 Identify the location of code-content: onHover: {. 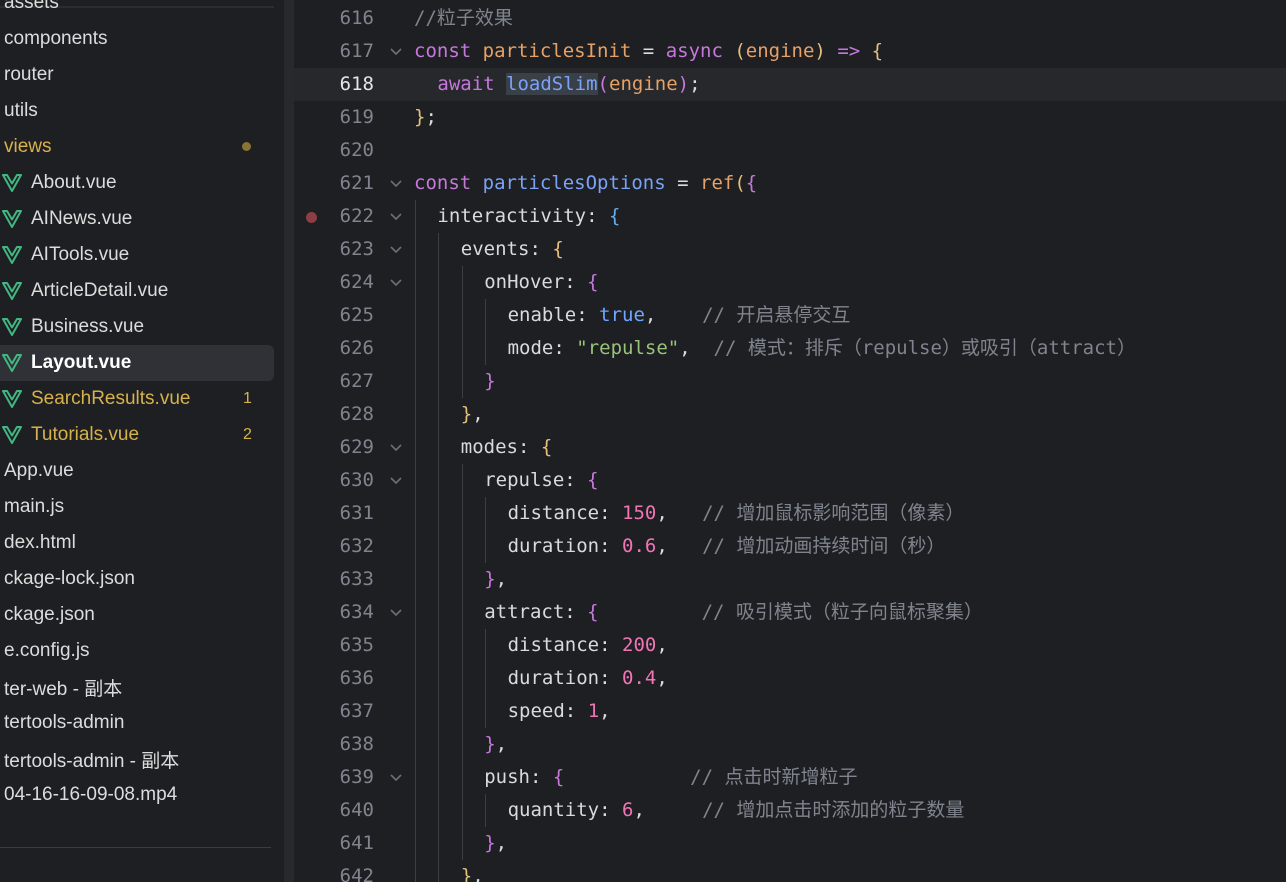
(541, 282).